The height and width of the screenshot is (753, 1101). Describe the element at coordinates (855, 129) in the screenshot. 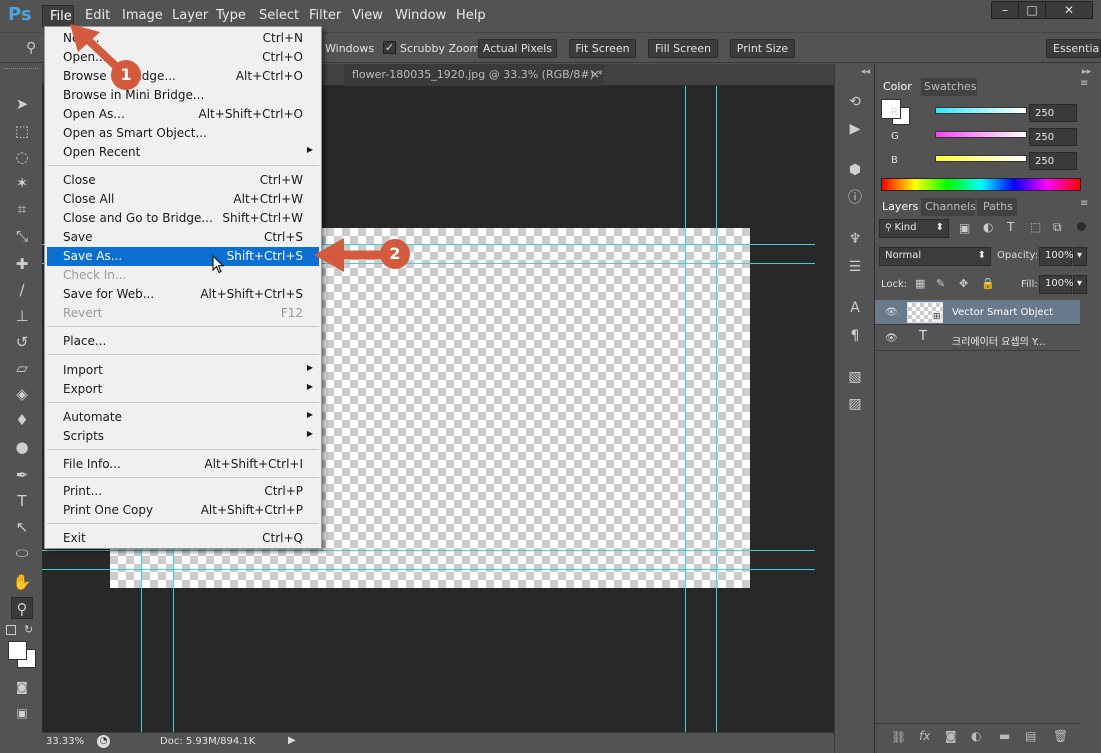

I see `actions-panel-icon: ▶` at that location.